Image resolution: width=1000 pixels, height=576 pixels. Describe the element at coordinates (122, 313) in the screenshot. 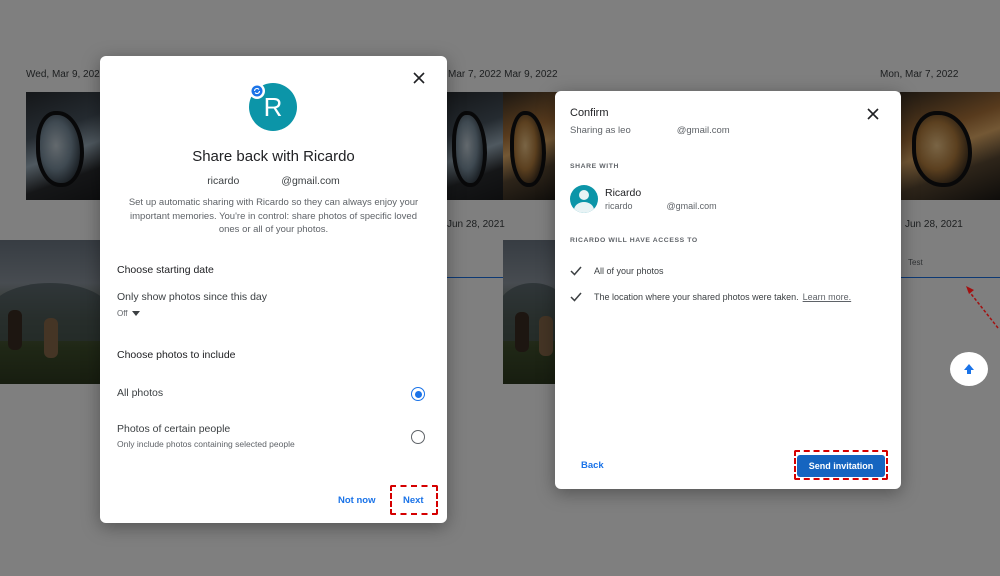

I see `dropdown-value: Off` at that location.